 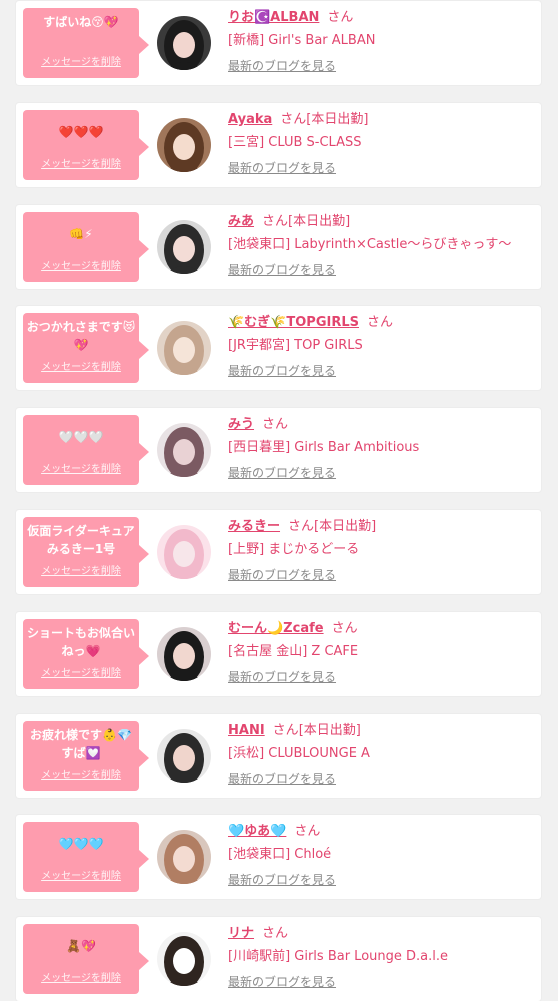 What do you see at coordinates (257, 831) in the screenshot?
I see `user-name-link: 🩵ゆあ🩵` at bounding box center [257, 831].